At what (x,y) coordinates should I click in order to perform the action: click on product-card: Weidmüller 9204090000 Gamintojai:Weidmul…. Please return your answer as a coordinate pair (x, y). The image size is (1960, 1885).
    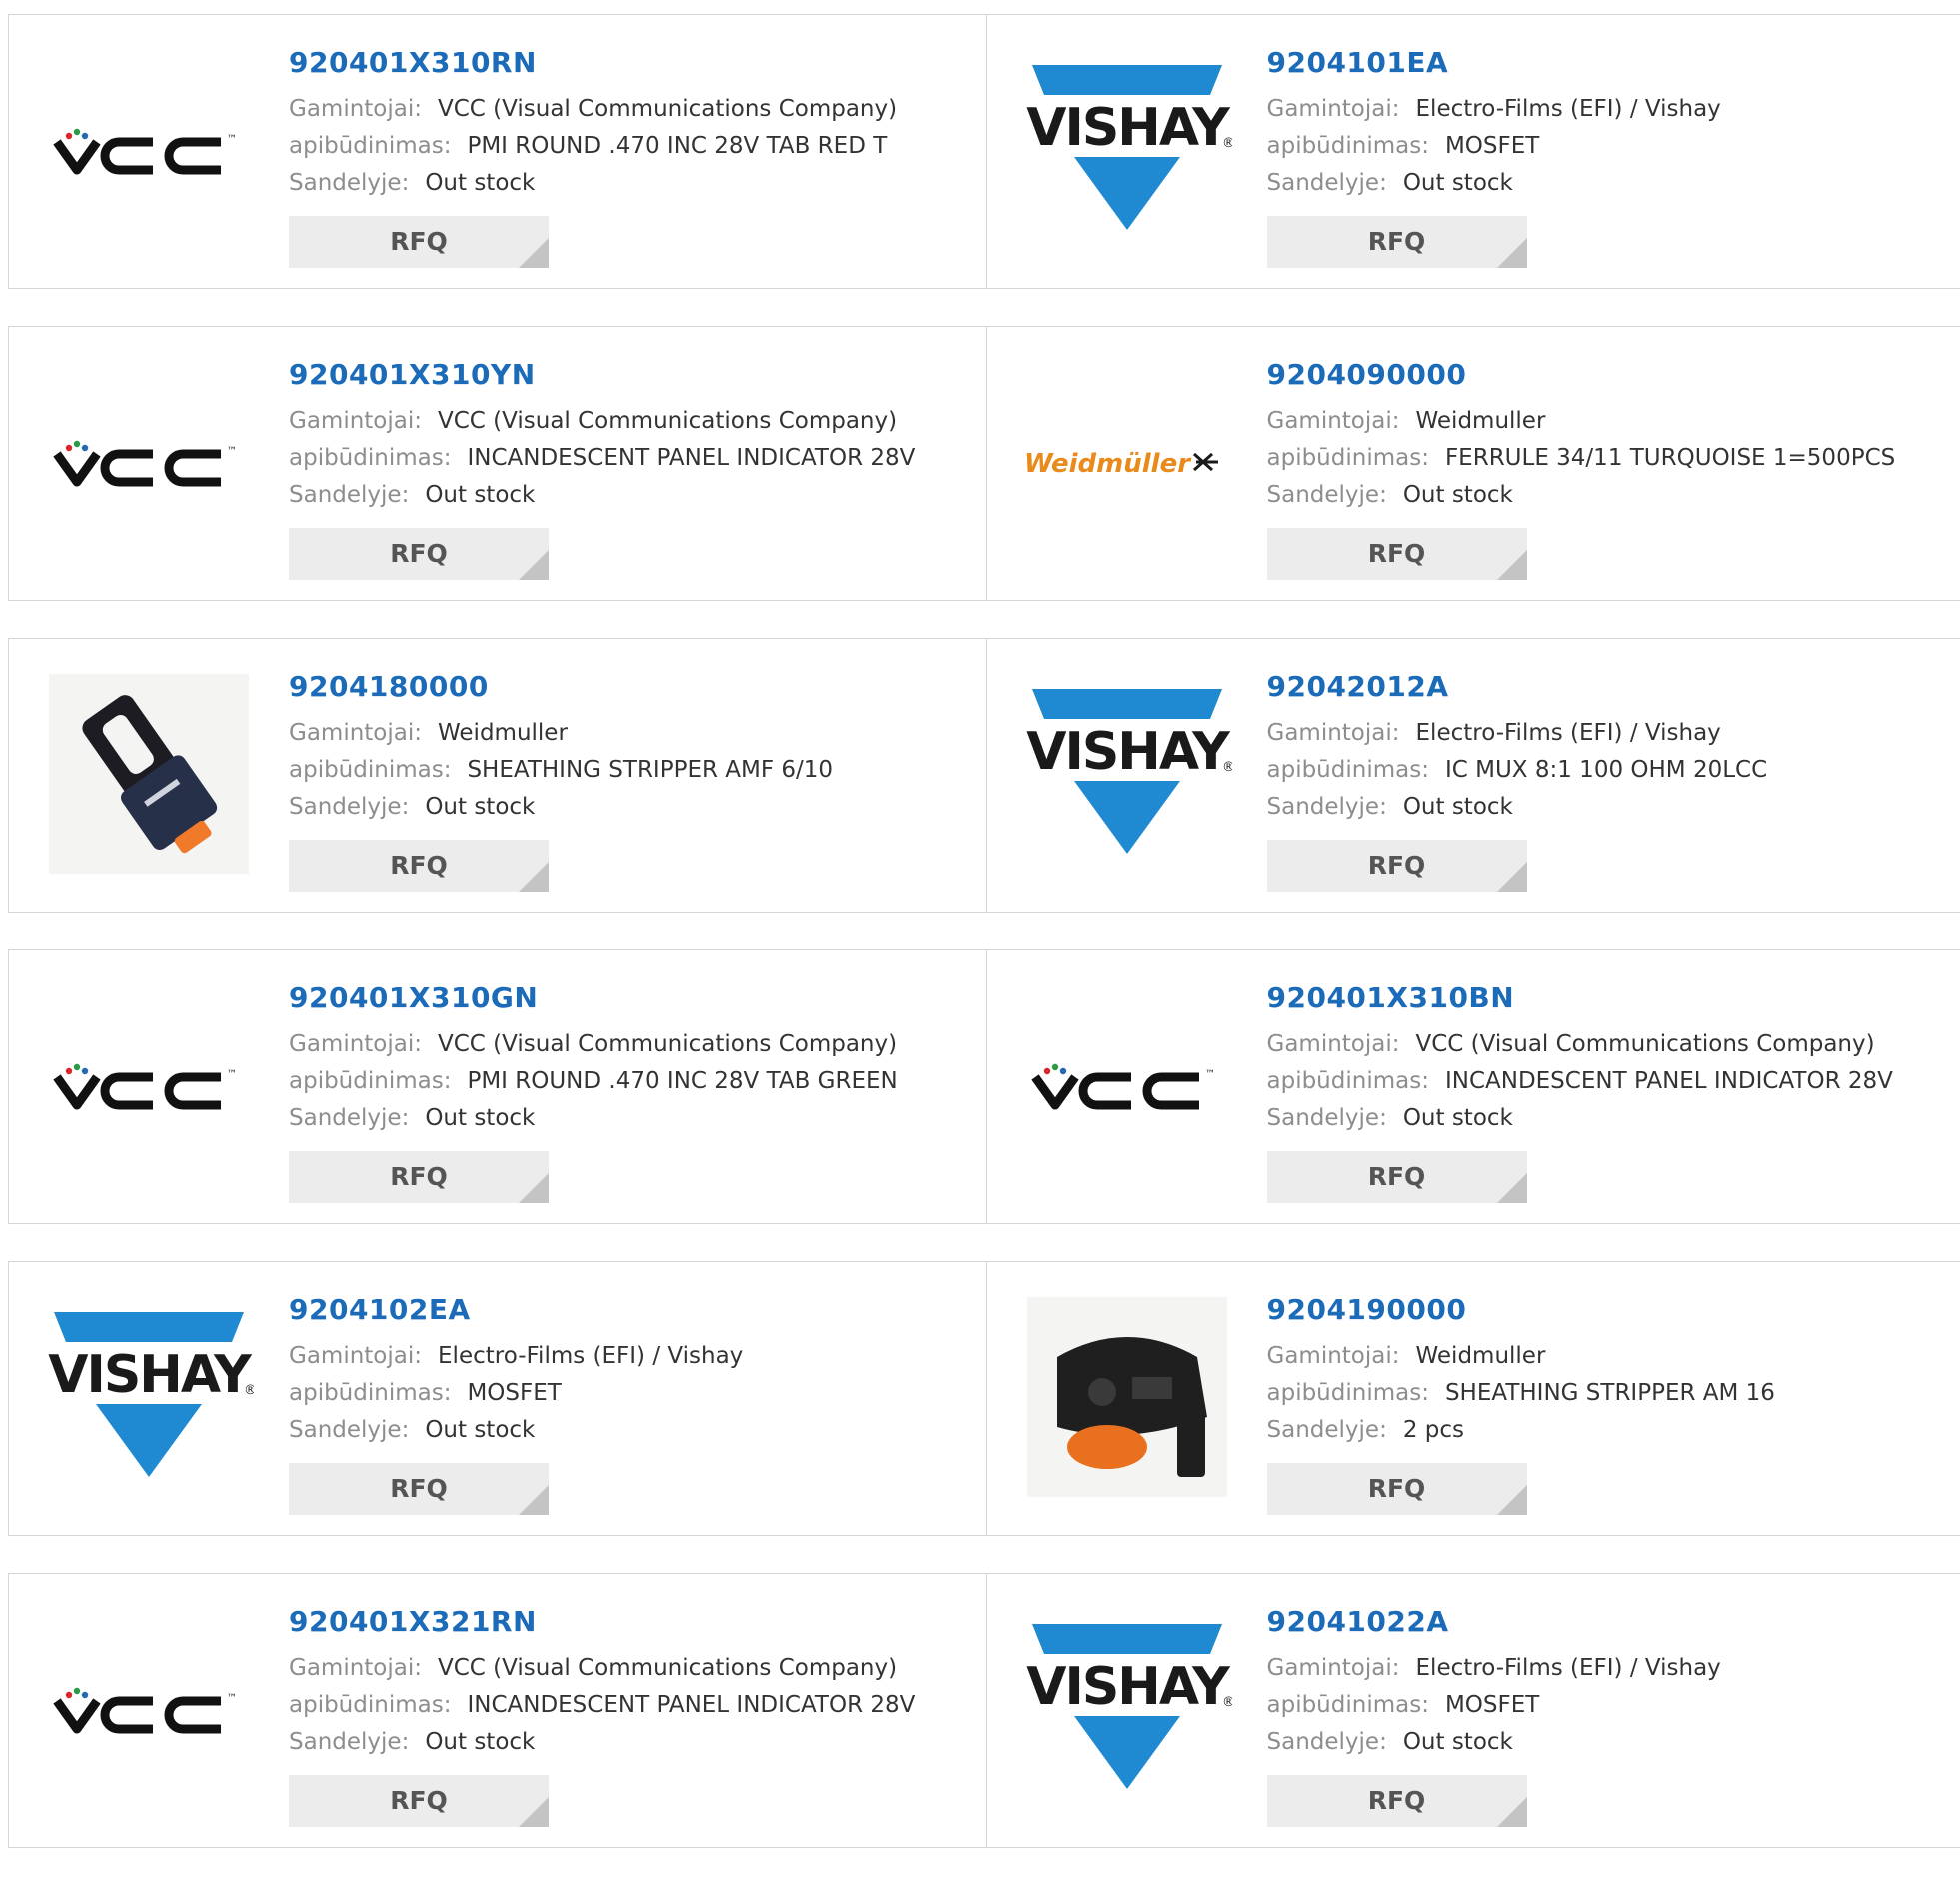
    Looking at the image, I should click on (1473, 463).